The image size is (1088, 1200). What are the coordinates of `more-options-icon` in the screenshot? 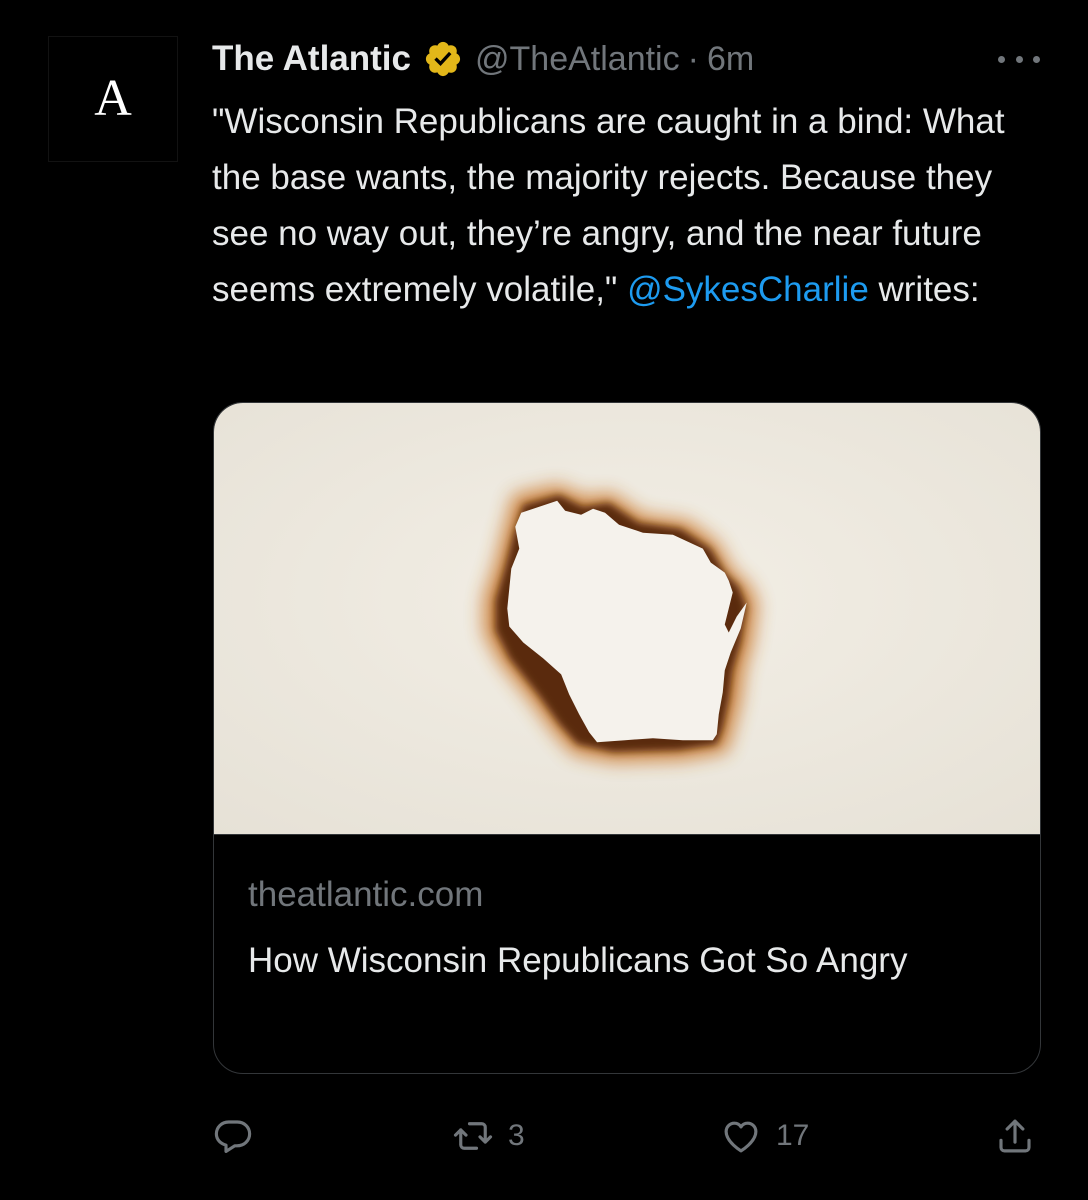 It's located at (1019, 59).